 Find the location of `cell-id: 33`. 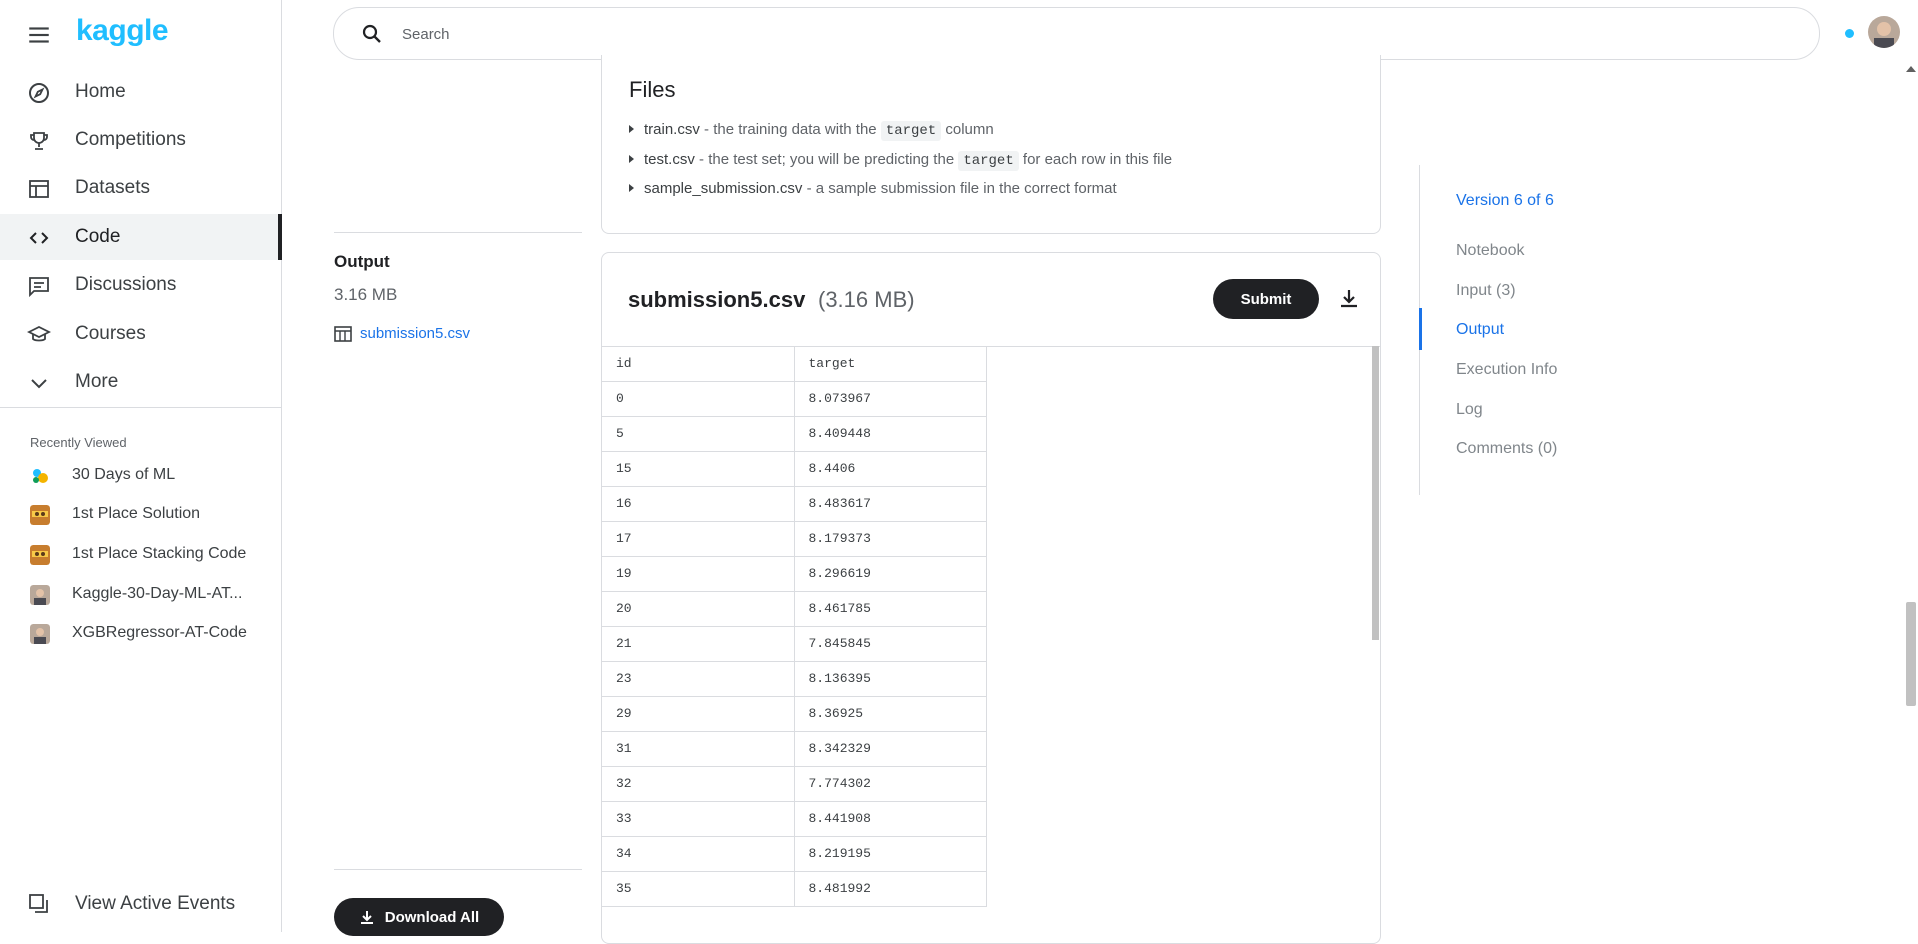

cell-id: 33 is located at coordinates (698, 819).